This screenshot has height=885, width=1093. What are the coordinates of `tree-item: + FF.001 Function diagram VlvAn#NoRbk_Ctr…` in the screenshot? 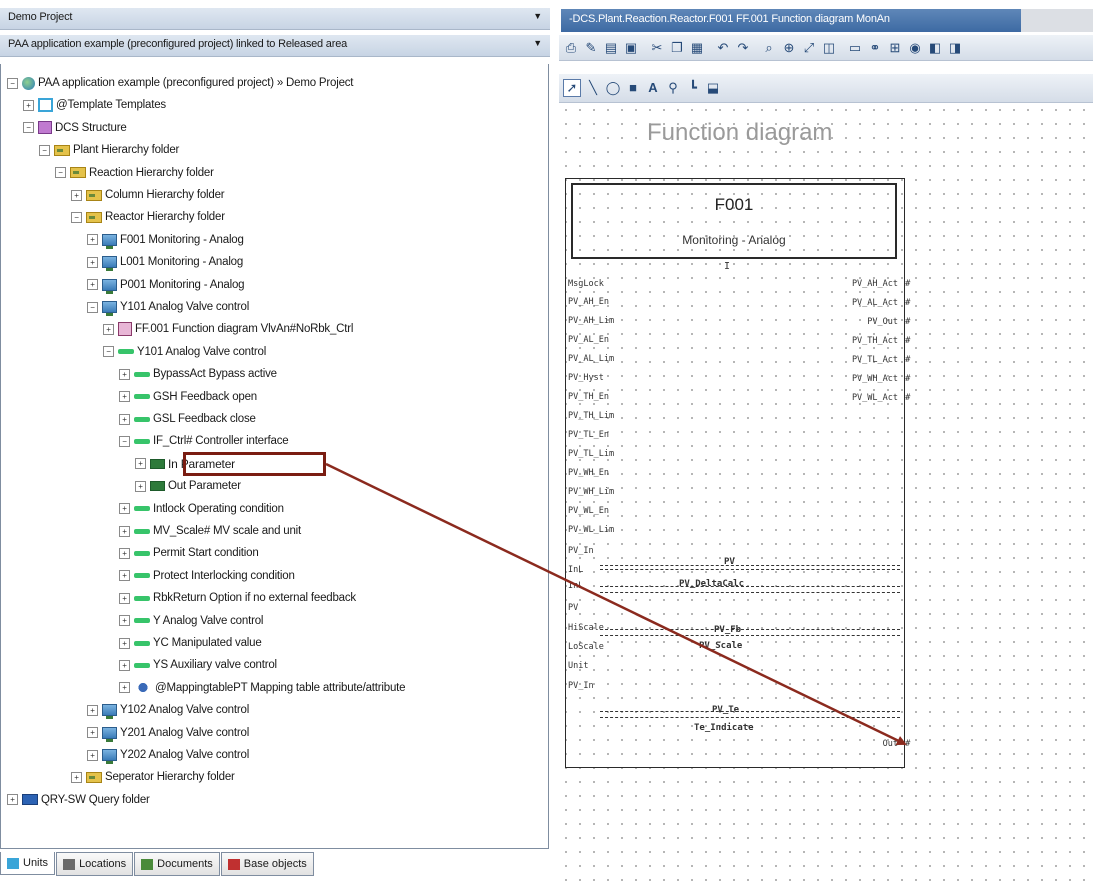 It's located at (228, 329).